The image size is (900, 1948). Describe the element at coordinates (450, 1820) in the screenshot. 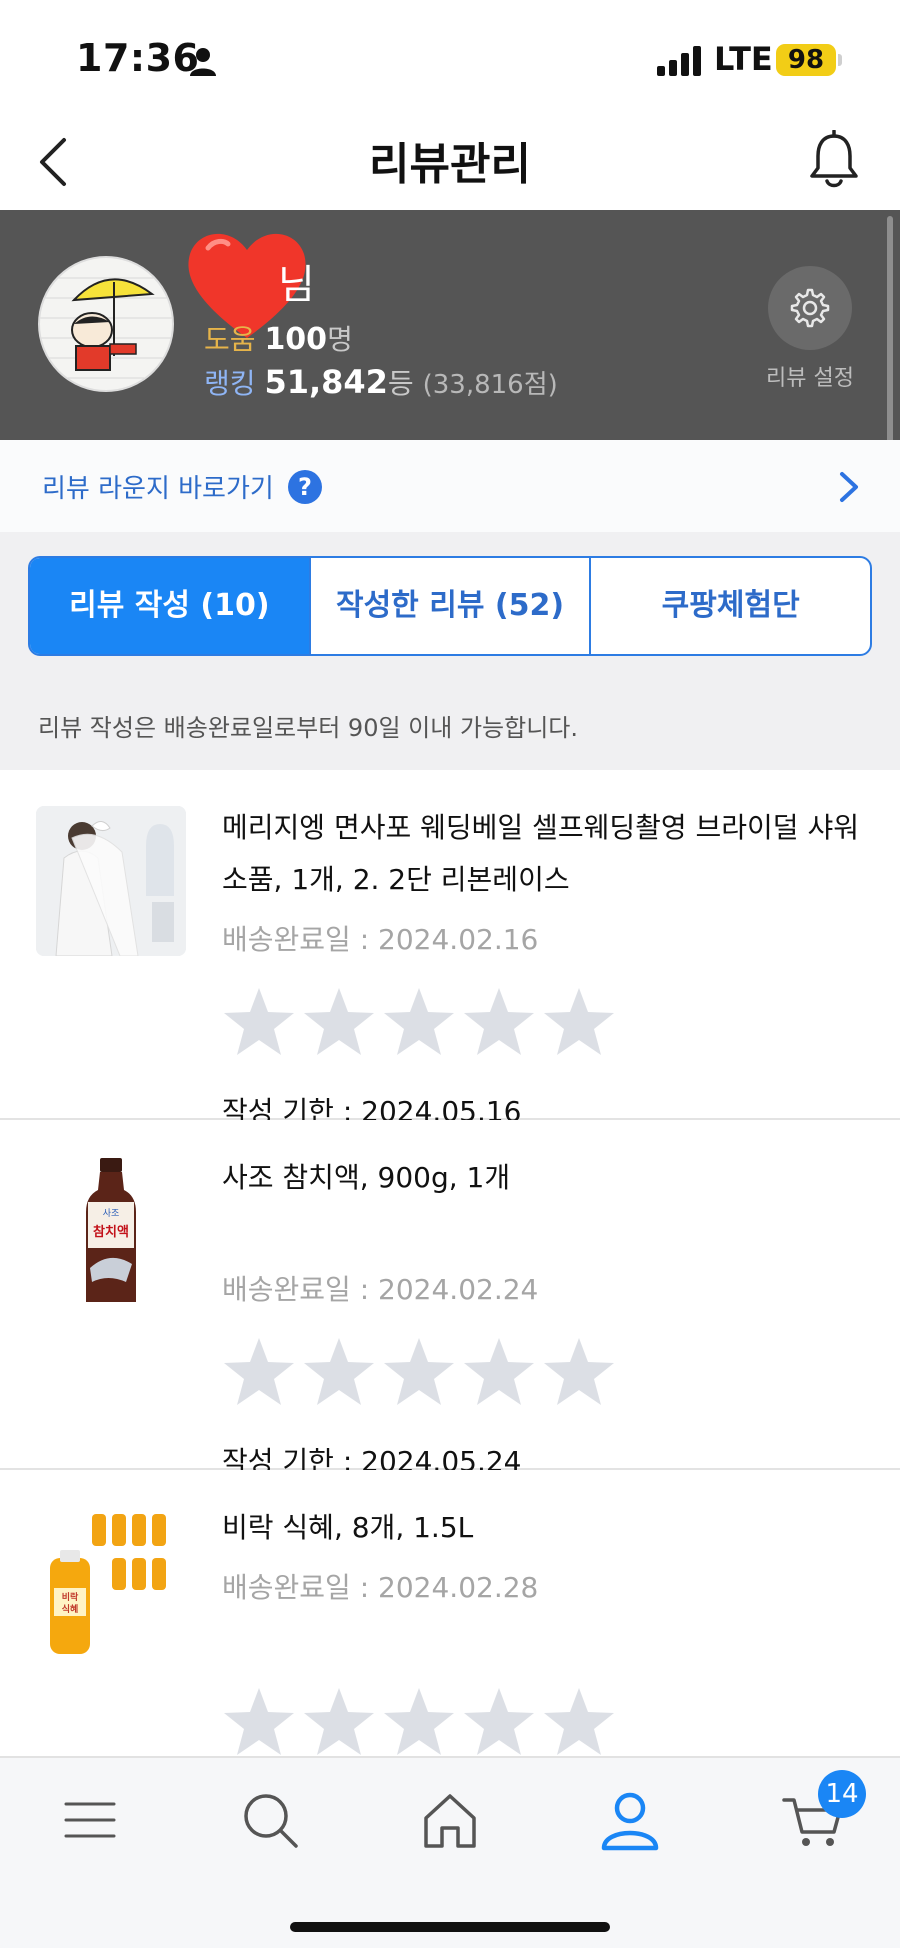

I see `home-icon` at that location.